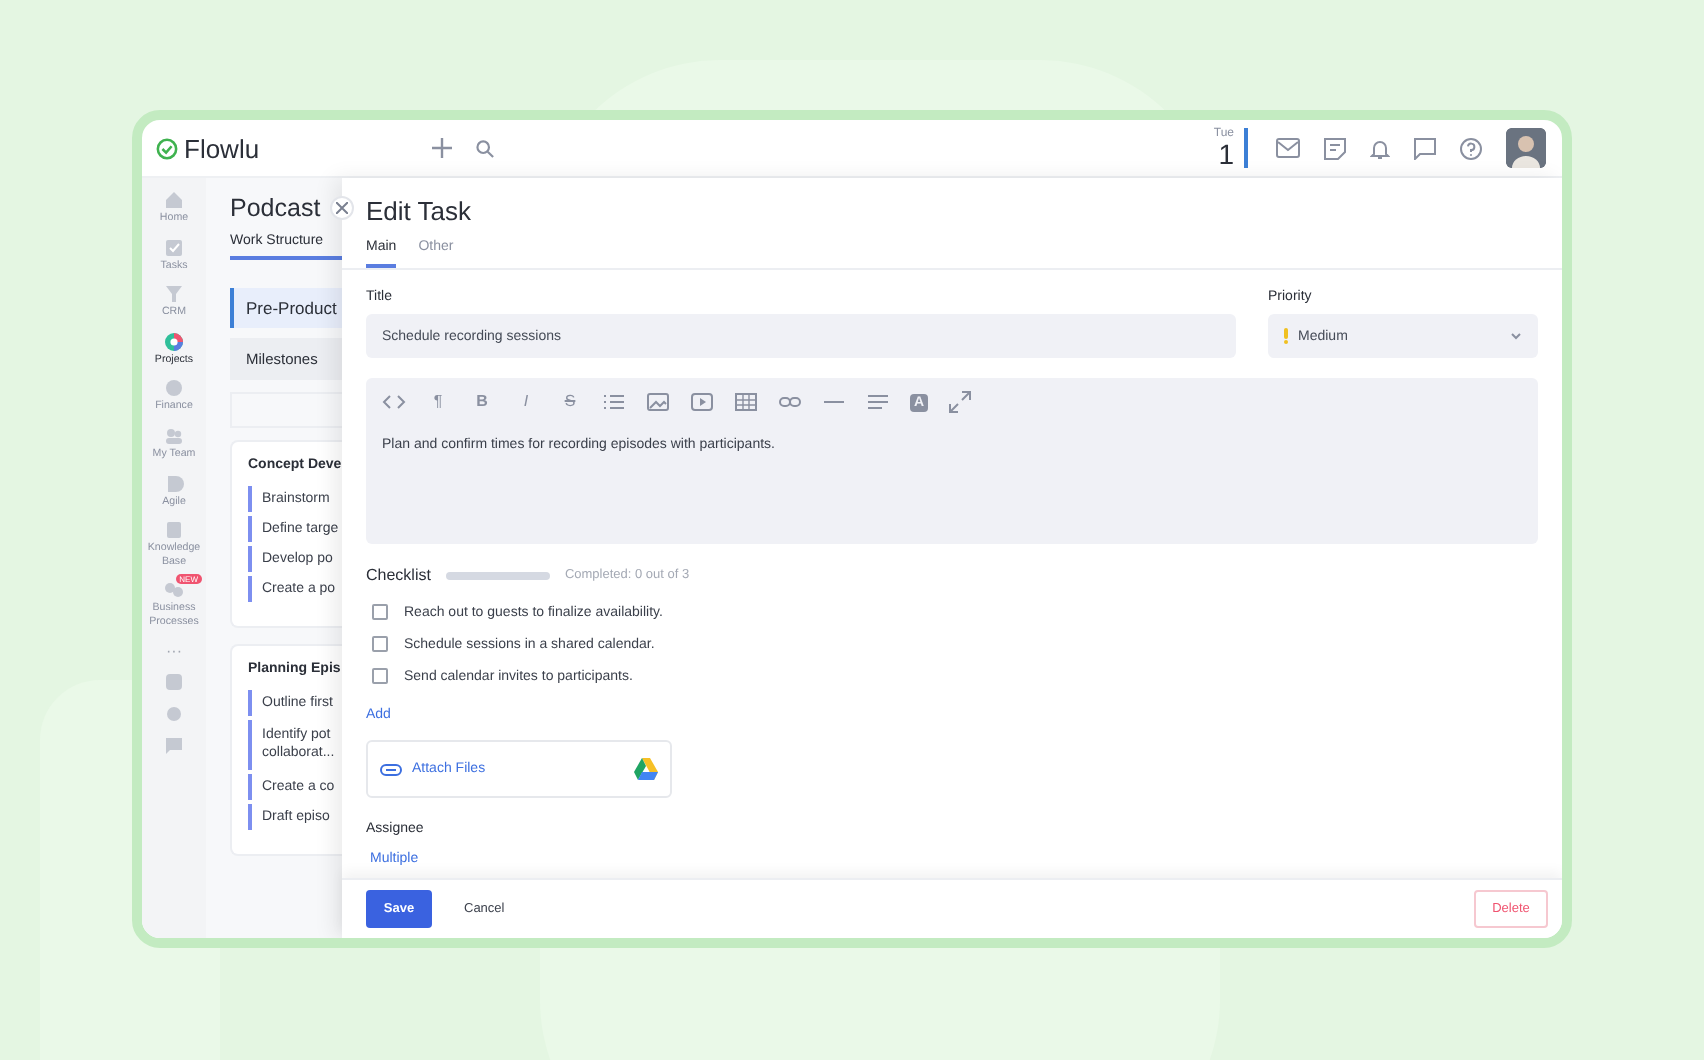 The width and height of the screenshot is (1704, 1060). What do you see at coordinates (878, 402) in the screenshot?
I see `align-icon` at bounding box center [878, 402].